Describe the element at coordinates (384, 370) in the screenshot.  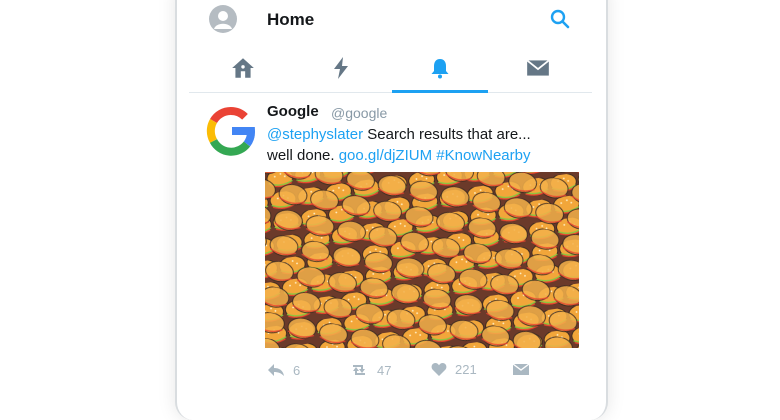
I see `retweet-count: 47` at that location.